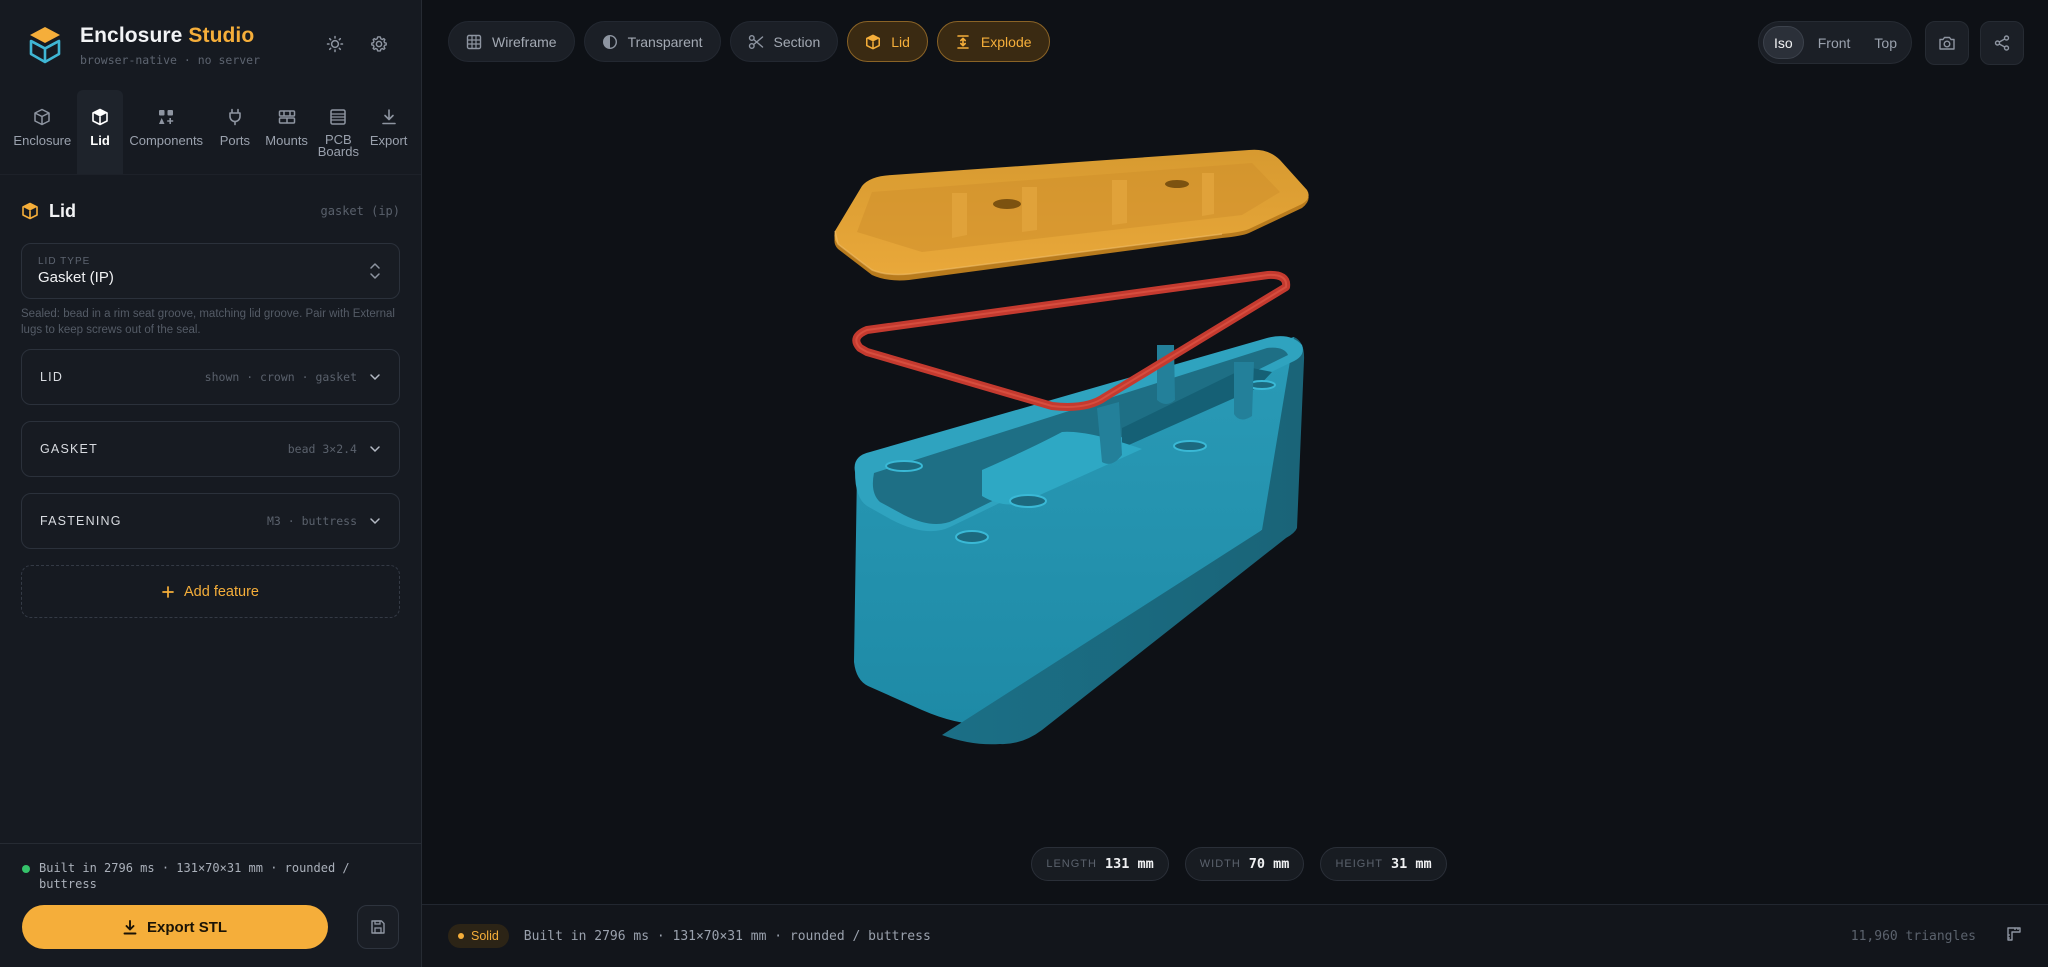  I want to click on section-name: LID, so click(52, 377).